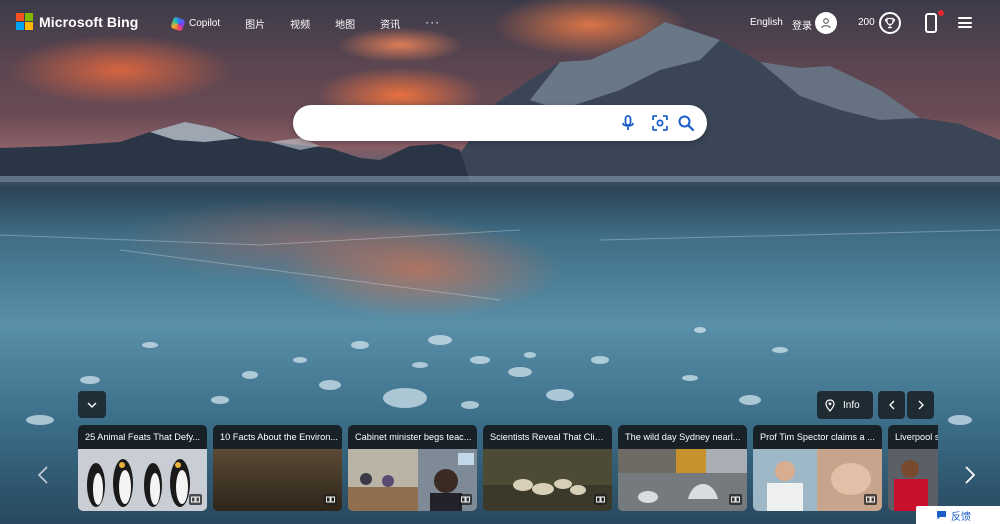 The image size is (1000, 524). What do you see at coordinates (941, 515) in the screenshot?
I see `chat-bubble-icon` at bounding box center [941, 515].